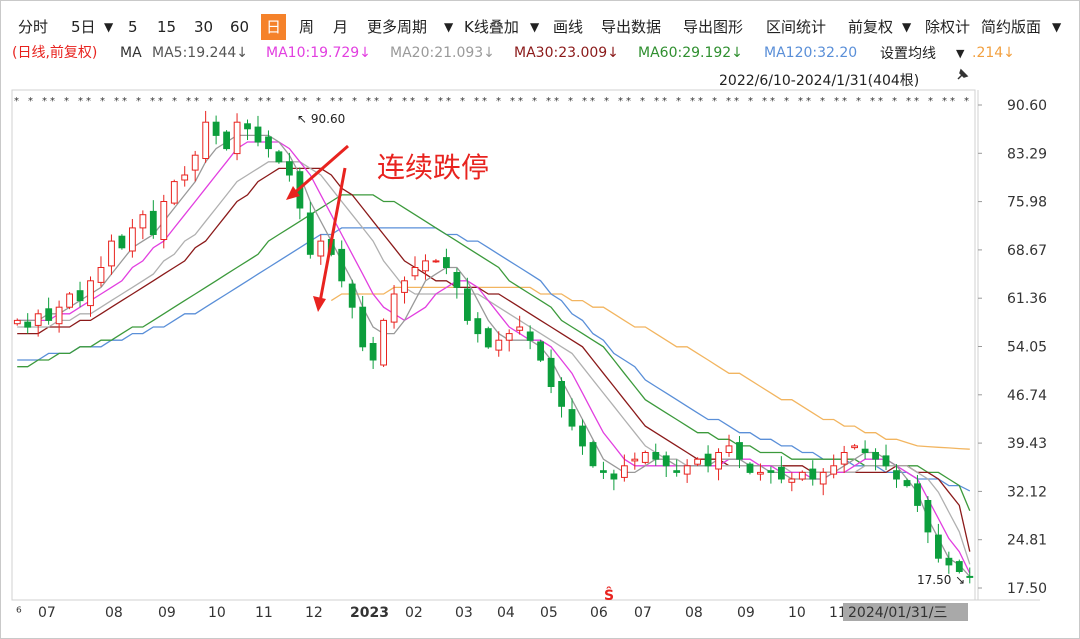  I want to click on y-tick-label: 39.43, so click(1027, 444).